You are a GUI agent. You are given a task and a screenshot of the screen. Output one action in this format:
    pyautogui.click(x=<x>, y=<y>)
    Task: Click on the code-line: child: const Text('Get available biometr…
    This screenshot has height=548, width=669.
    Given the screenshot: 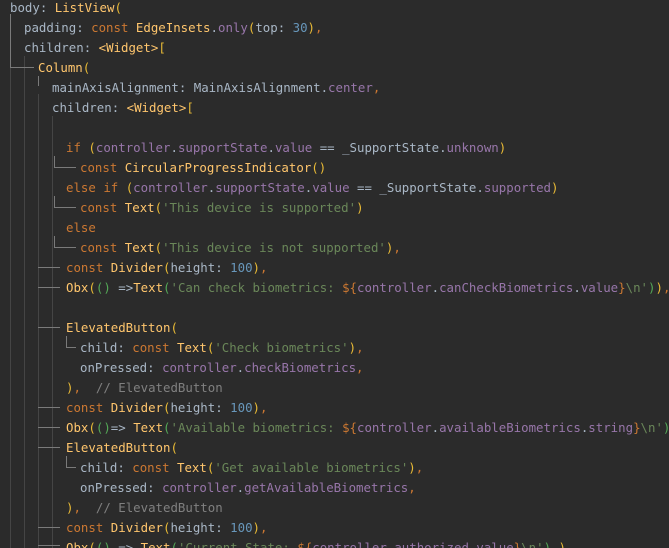 What is the action you would take?
    pyautogui.click(x=251, y=468)
    